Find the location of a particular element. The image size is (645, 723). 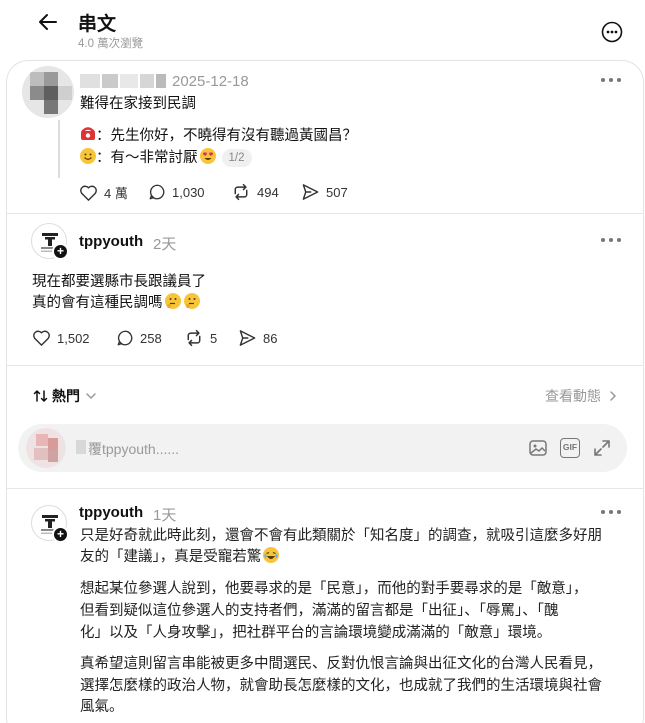

page-title: 串文 is located at coordinates (97, 24).